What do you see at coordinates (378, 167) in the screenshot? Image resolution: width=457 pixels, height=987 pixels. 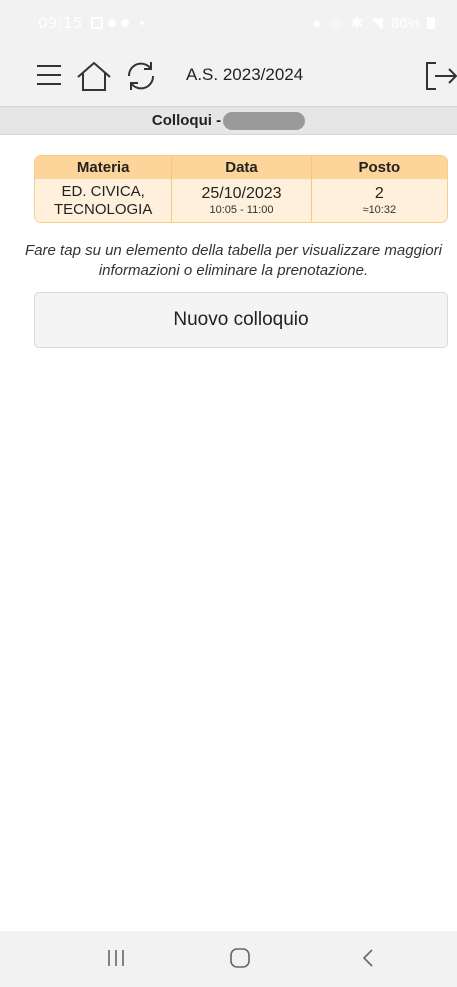 I see `column-header-posto: Posto` at bounding box center [378, 167].